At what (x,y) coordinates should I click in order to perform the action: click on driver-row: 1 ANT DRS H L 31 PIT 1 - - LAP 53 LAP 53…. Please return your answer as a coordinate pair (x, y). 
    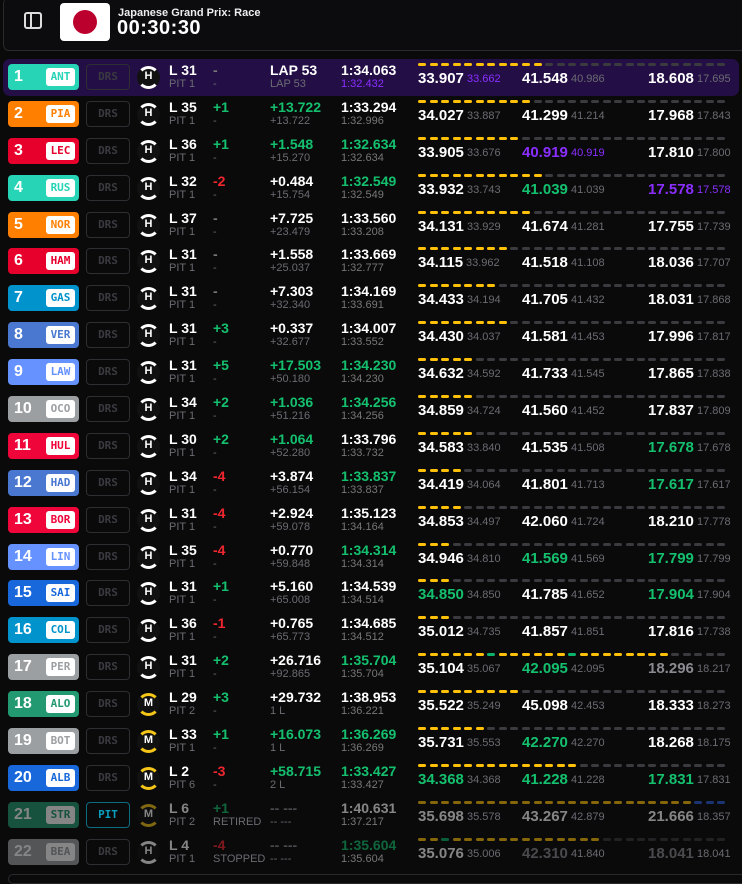
    Looking at the image, I should click on (371, 77).